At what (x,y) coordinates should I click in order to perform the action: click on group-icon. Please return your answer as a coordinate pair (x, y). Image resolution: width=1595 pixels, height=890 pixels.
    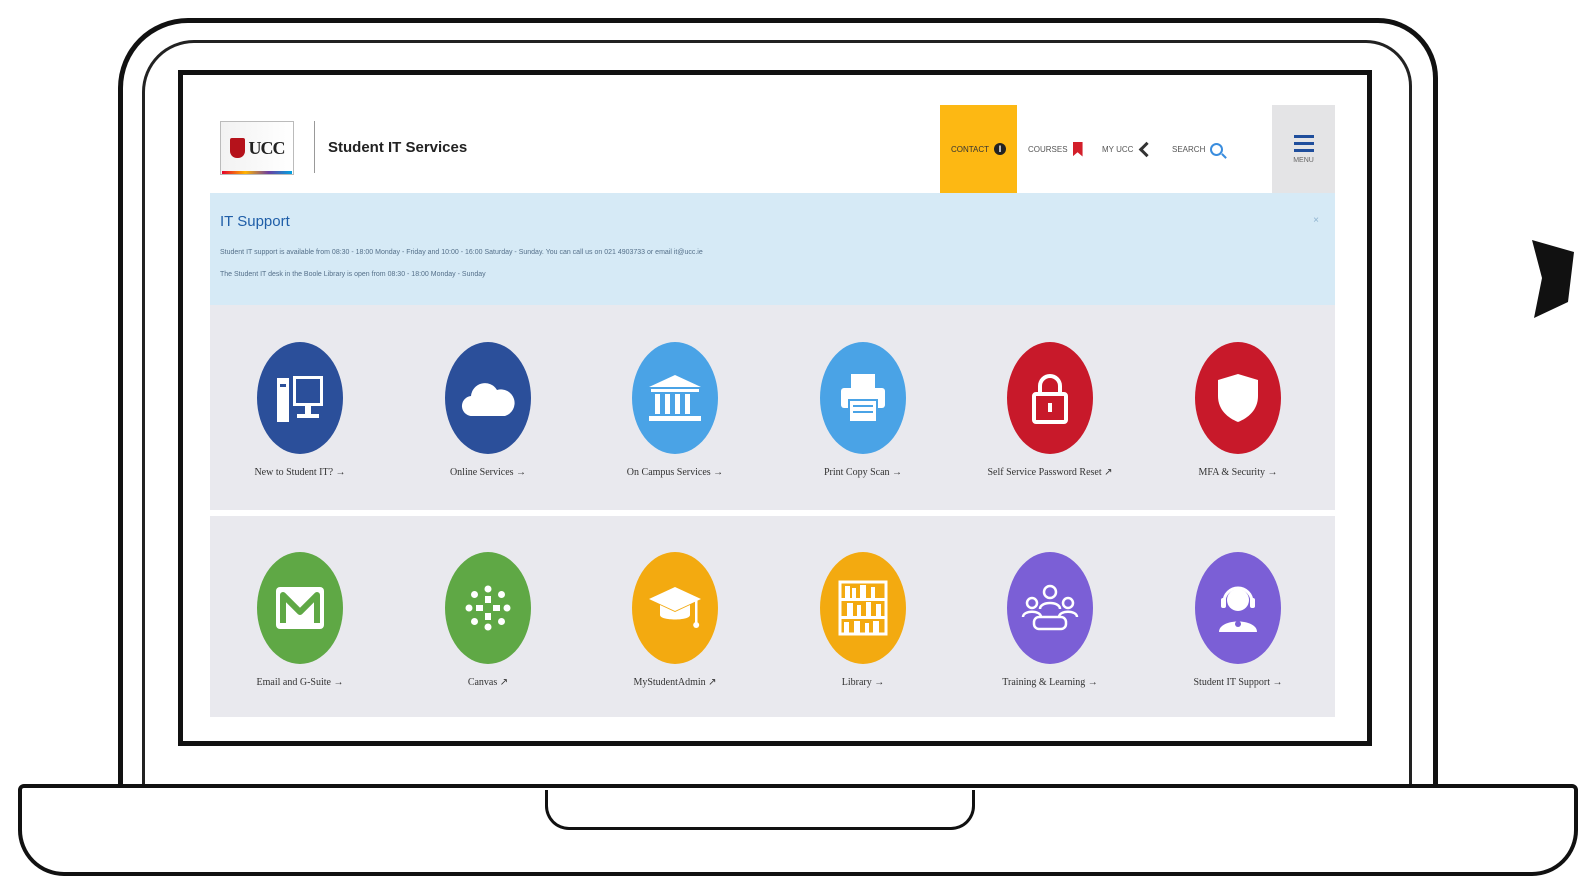
    Looking at the image, I should click on (1050, 607).